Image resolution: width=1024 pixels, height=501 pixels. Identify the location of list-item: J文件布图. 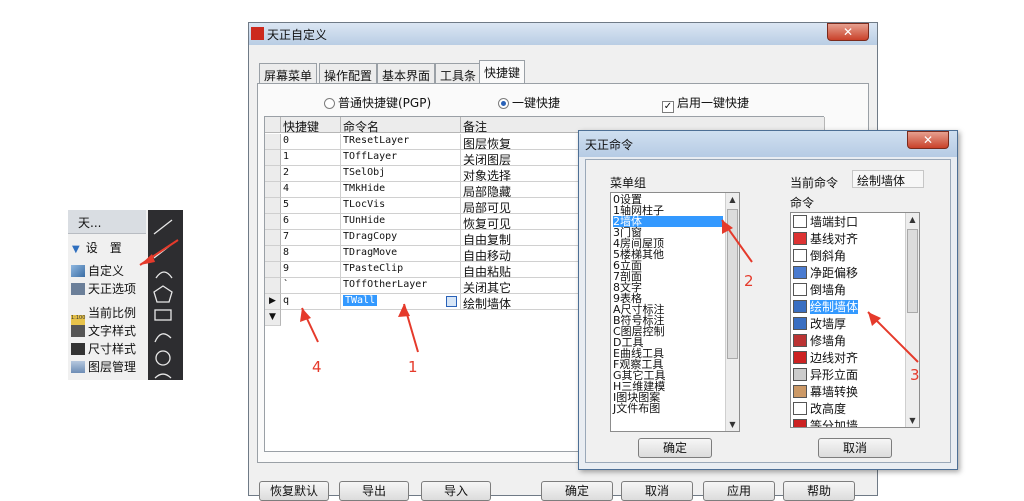
(668, 408).